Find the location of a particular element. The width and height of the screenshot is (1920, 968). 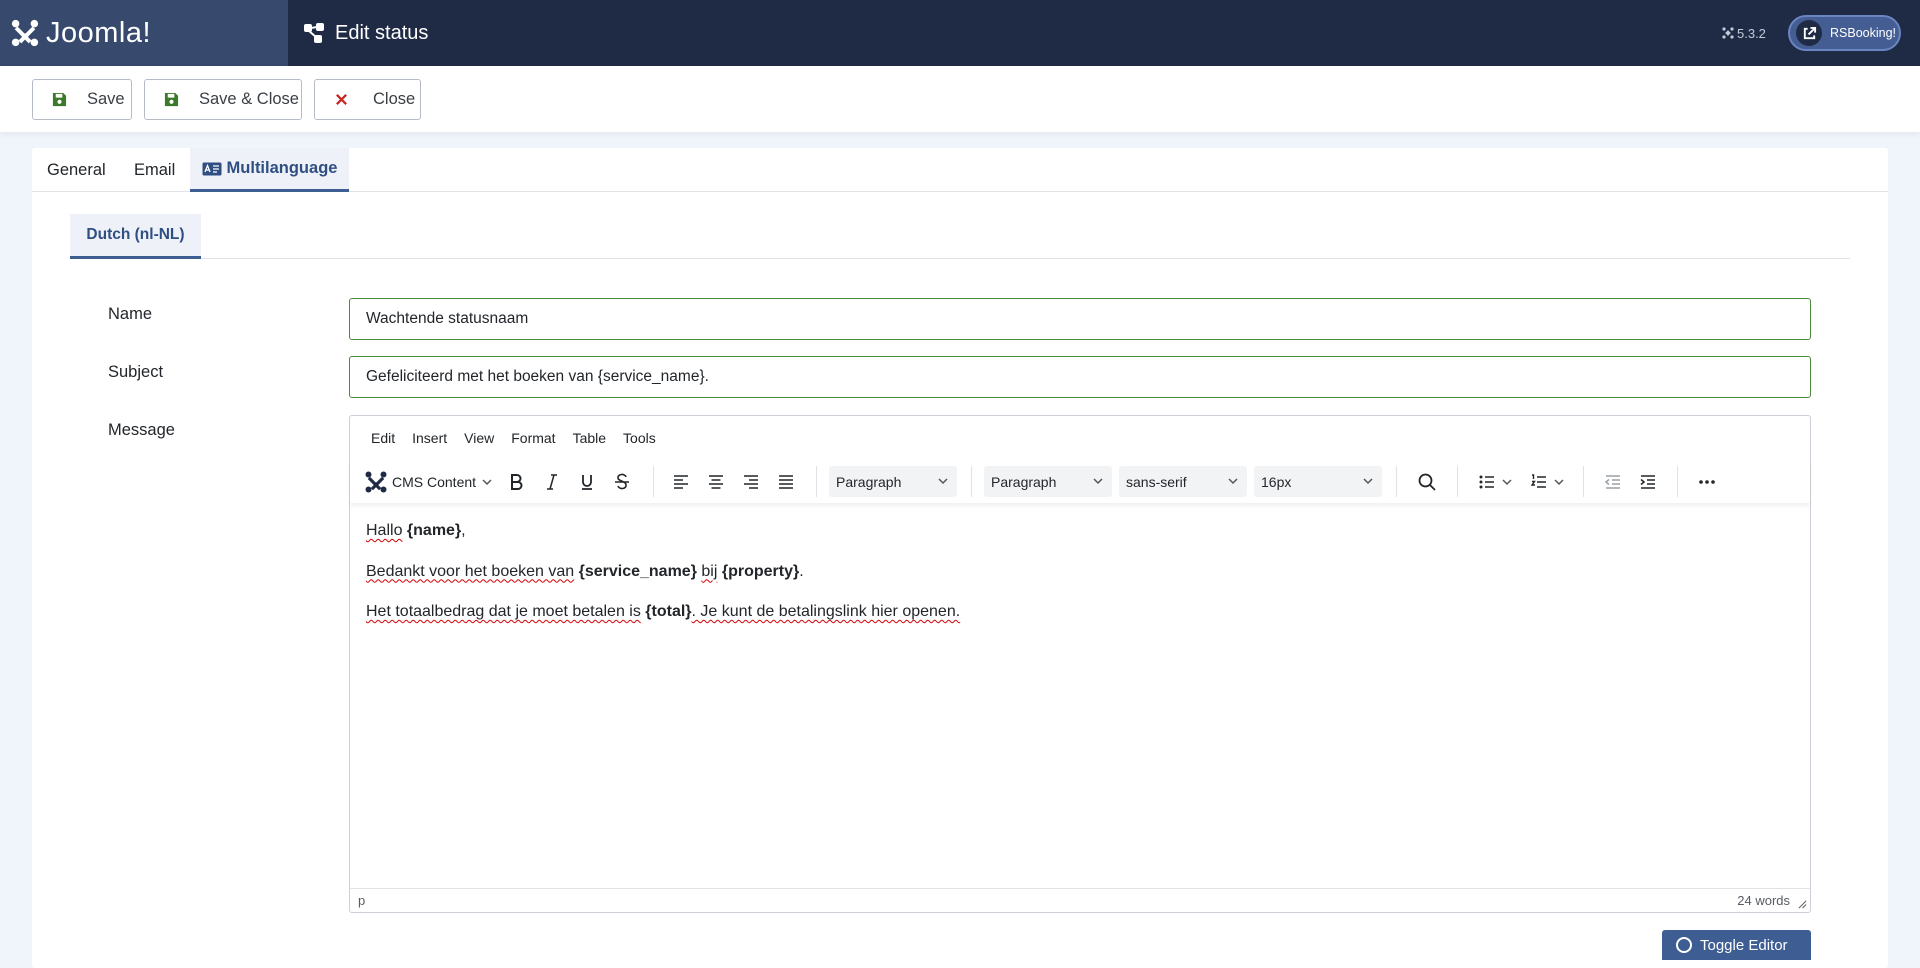

content-paragraph: Hallo {name}, is located at coordinates (1080, 531).